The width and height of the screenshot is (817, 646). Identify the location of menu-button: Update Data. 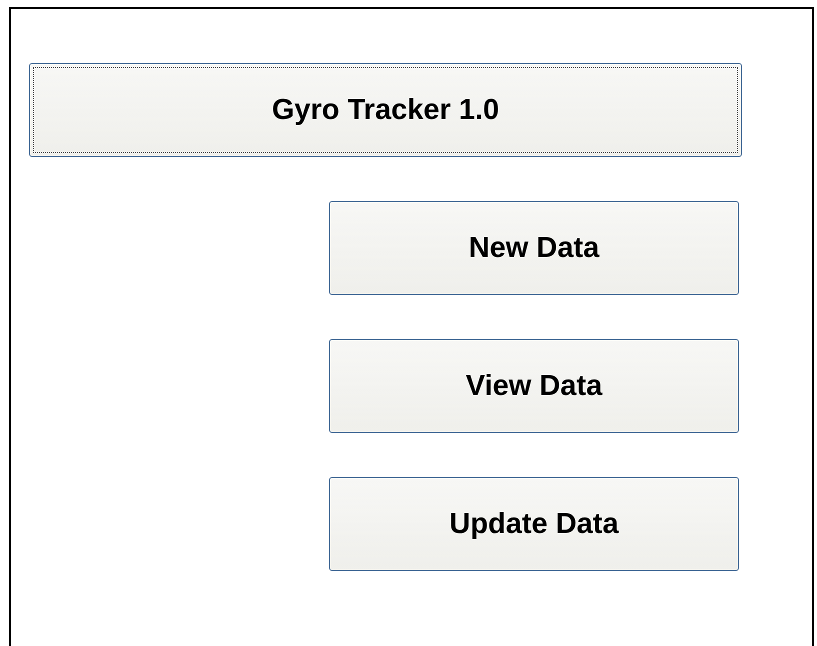
(534, 524).